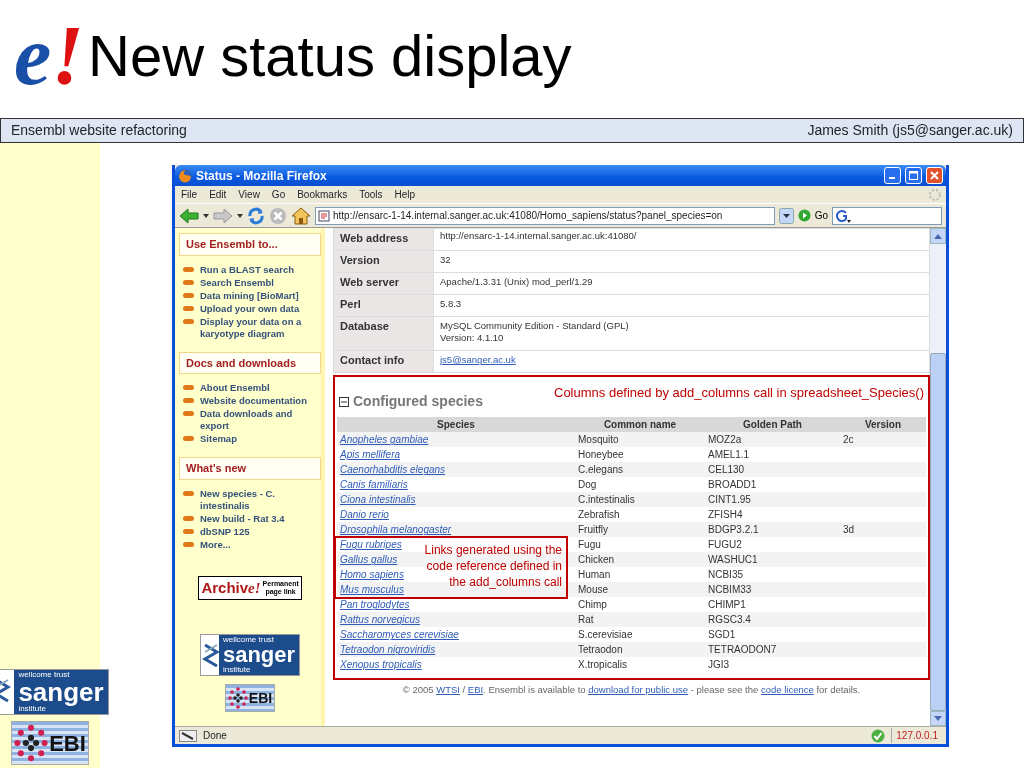  Describe the element at coordinates (786, 215) in the screenshot. I see `dropdown-button` at that location.